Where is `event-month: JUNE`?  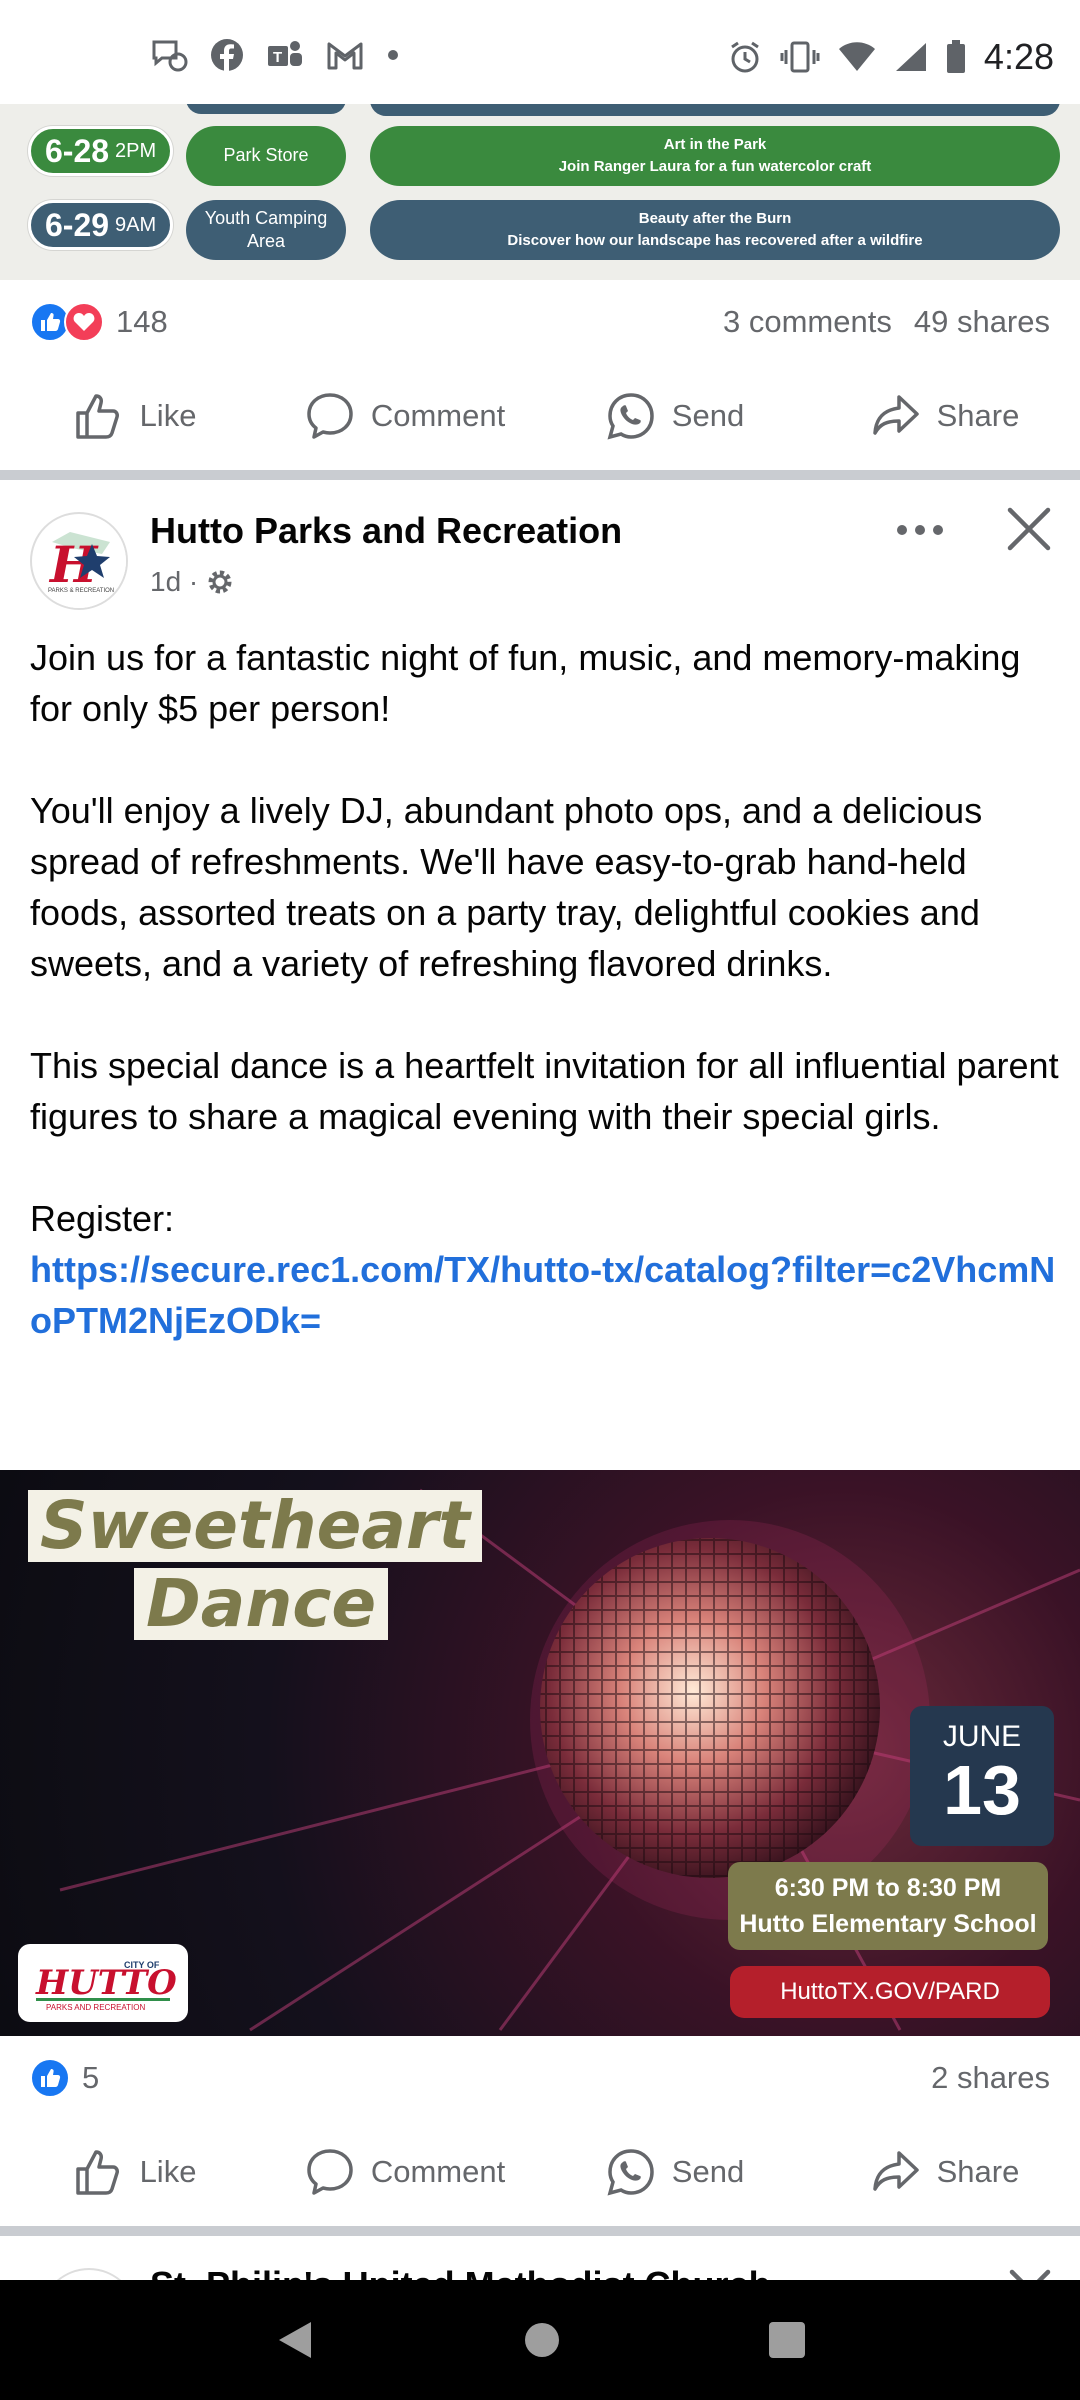
event-month: JUNE is located at coordinates (982, 1736).